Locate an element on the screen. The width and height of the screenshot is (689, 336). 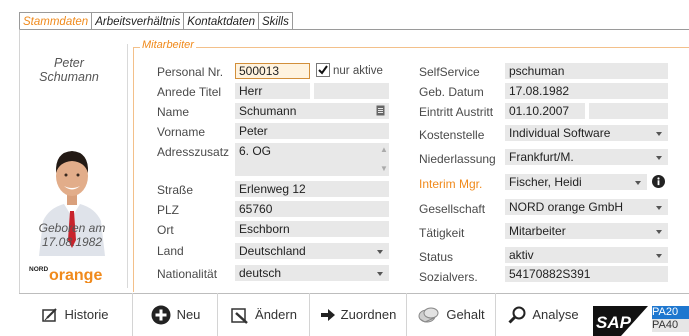
gehalt-label: Gehalt is located at coordinates (465, 314).